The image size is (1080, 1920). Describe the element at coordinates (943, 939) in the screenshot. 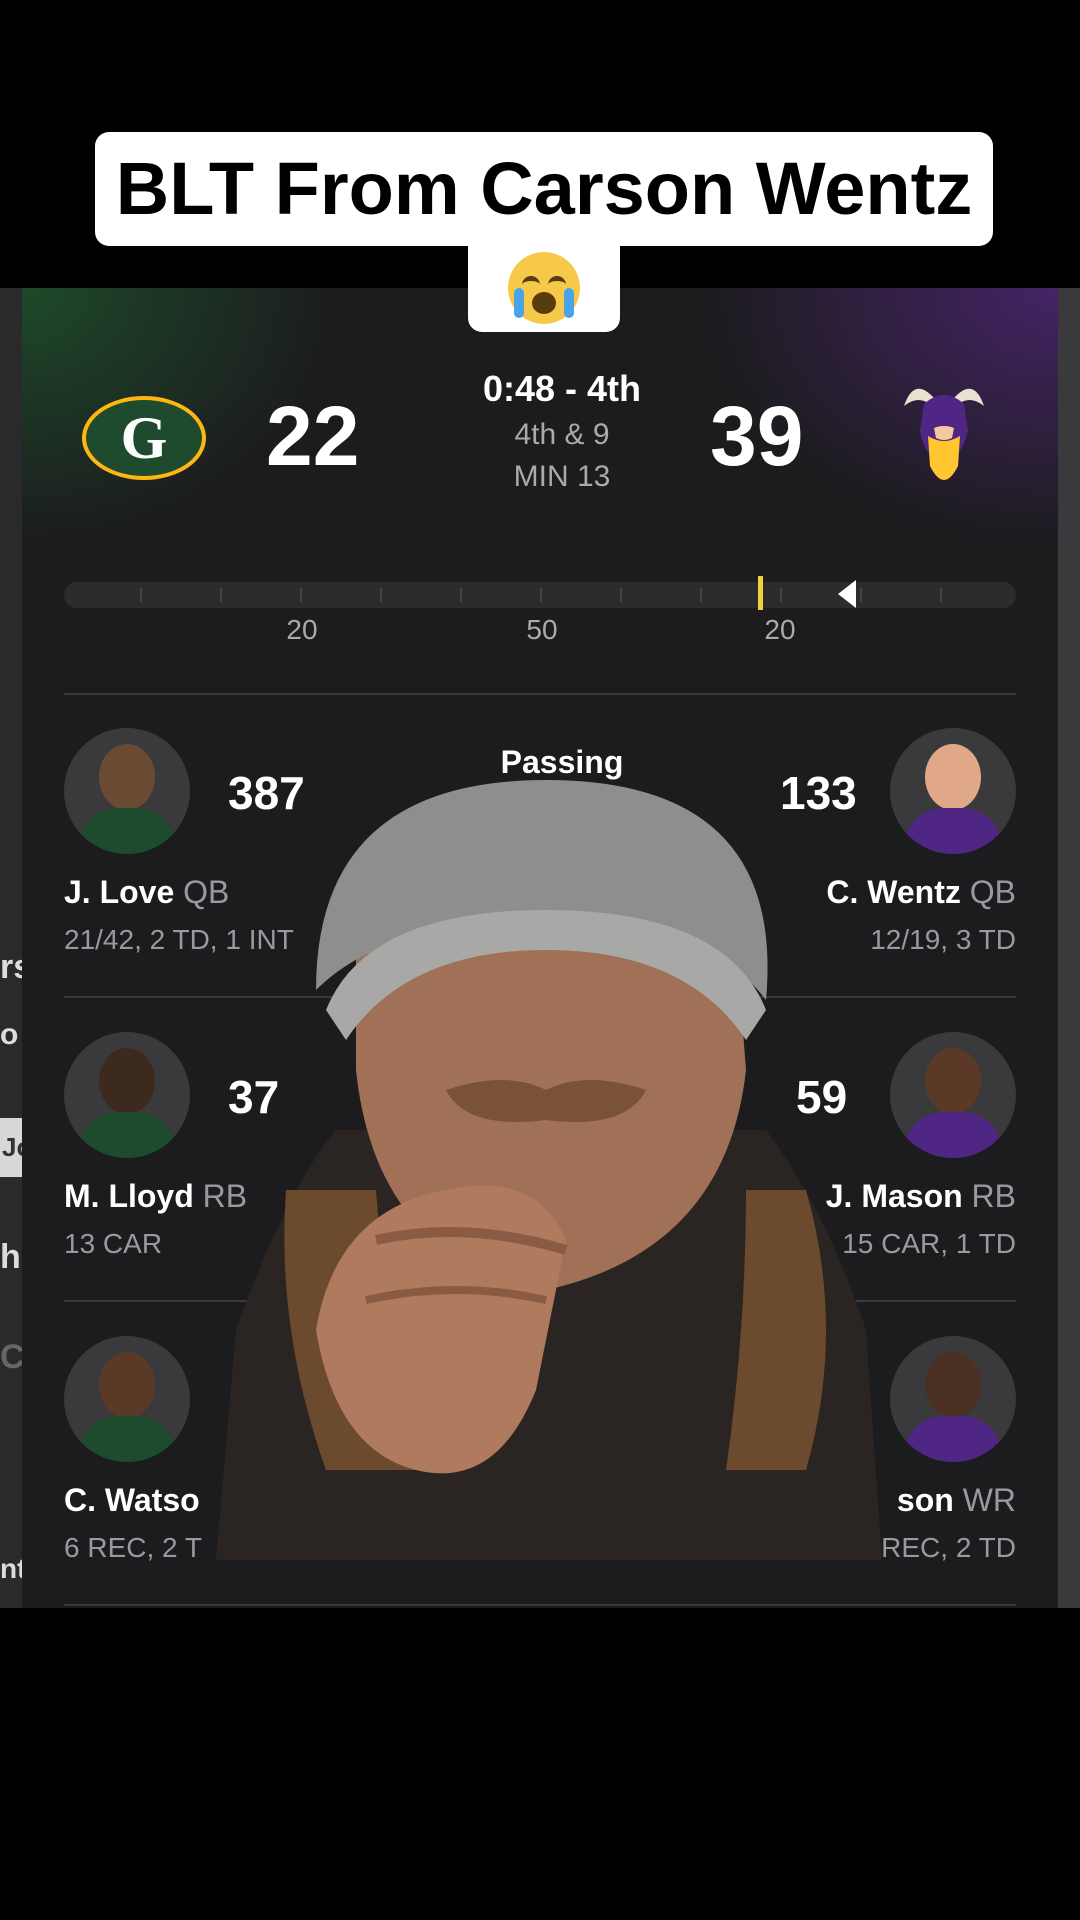

I see `player-statline: 12/19, 3 TD` at that location.